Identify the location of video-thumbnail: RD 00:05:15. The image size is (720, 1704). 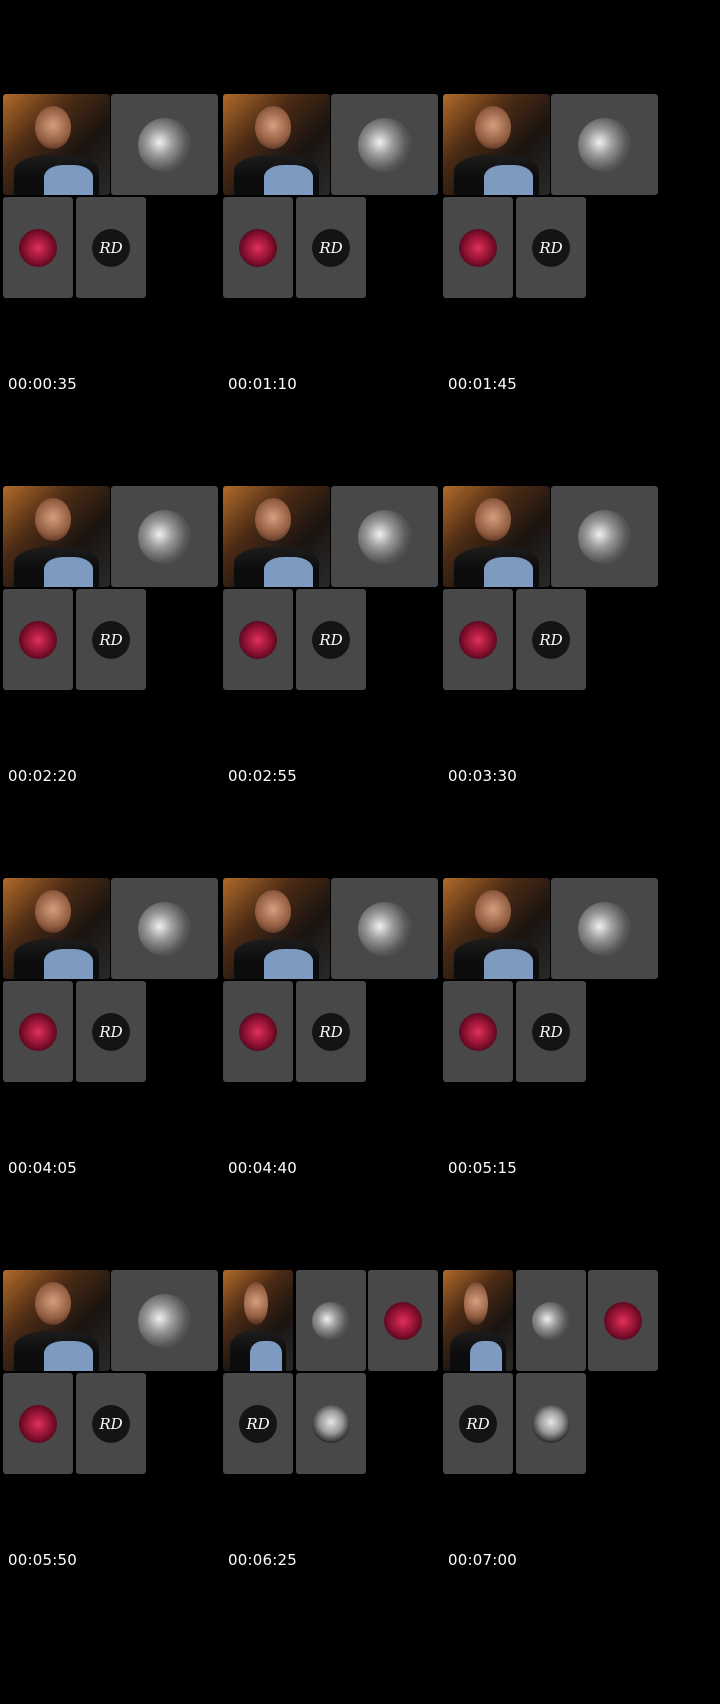
(563, 1091).